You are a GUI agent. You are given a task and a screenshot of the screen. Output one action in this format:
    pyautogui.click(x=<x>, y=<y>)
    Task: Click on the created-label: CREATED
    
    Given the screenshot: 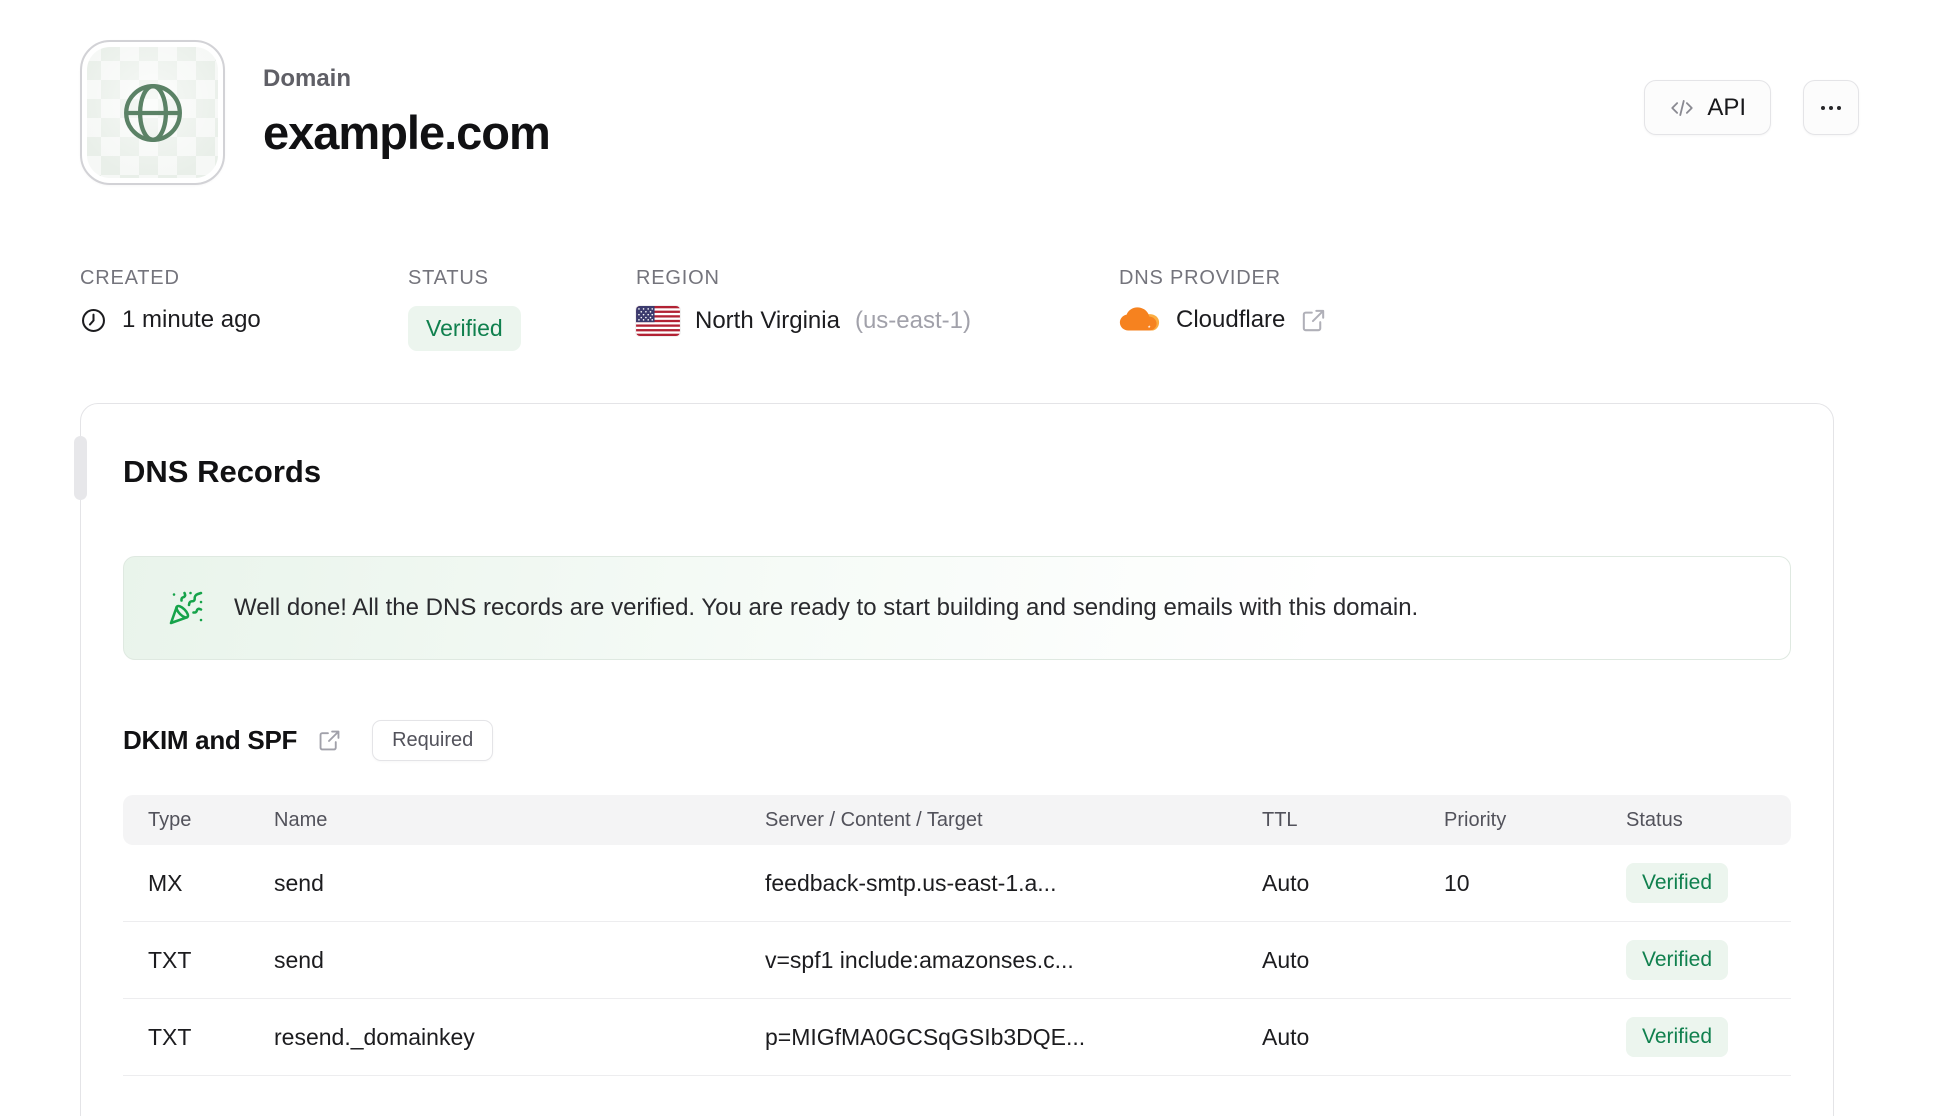 What is the action you would take?
    pyautogui.click(x=130, y=278)
    